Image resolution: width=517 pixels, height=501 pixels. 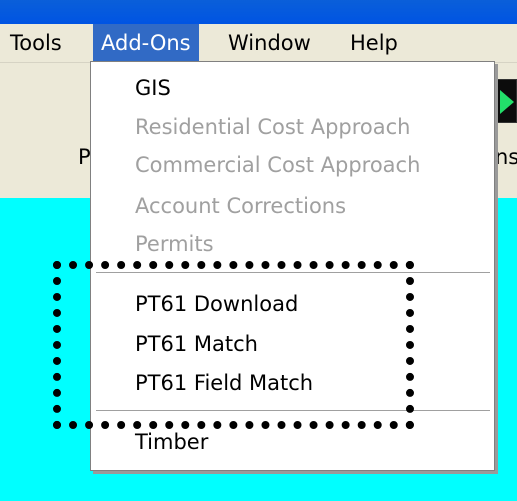 What do you see at coordinates (374, 43) in the screenshot?
I see `menu-help: Help` at bounding box center [374, 43].